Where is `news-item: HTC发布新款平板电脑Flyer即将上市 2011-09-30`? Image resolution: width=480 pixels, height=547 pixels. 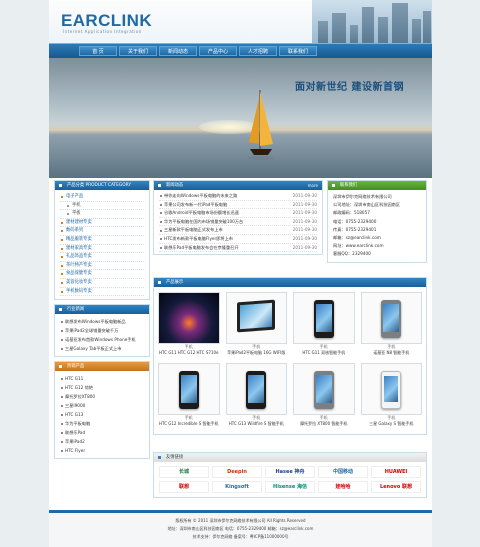 news-item: HTC发布新款平板电脑Flyer即将上市 2011-09-30 is located at coordinates (238, 239).